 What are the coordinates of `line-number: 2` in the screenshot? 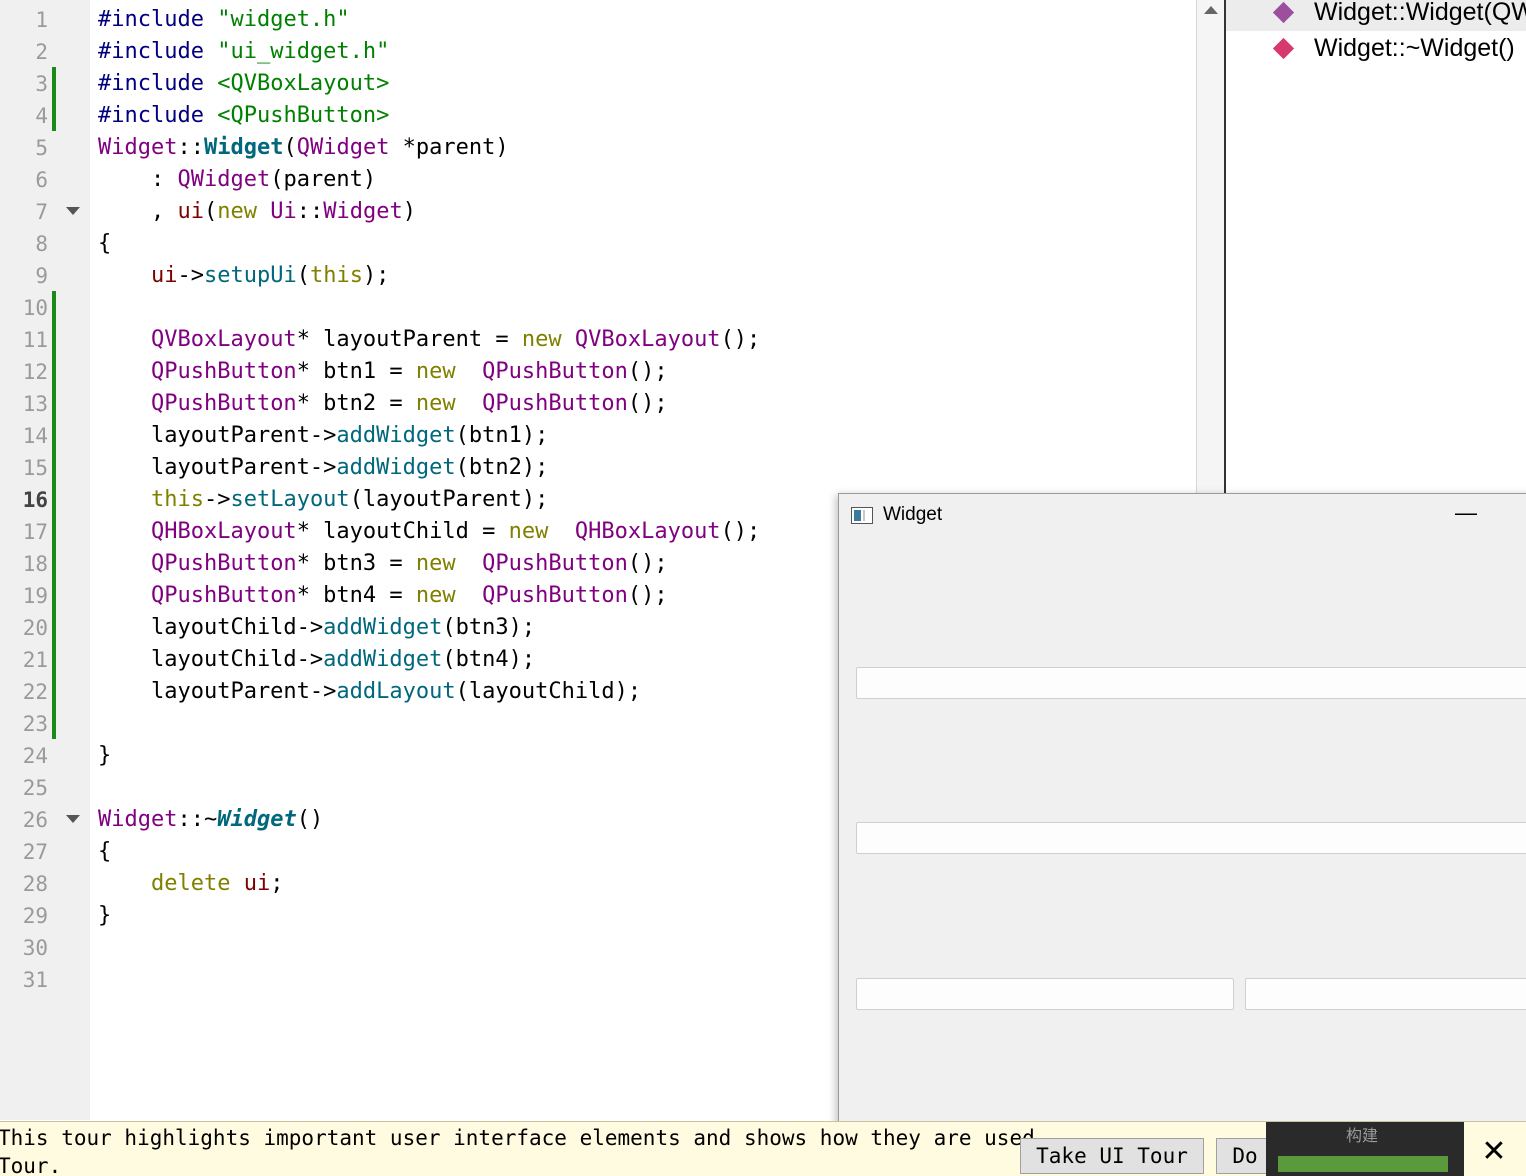 It's located at (41, 52).